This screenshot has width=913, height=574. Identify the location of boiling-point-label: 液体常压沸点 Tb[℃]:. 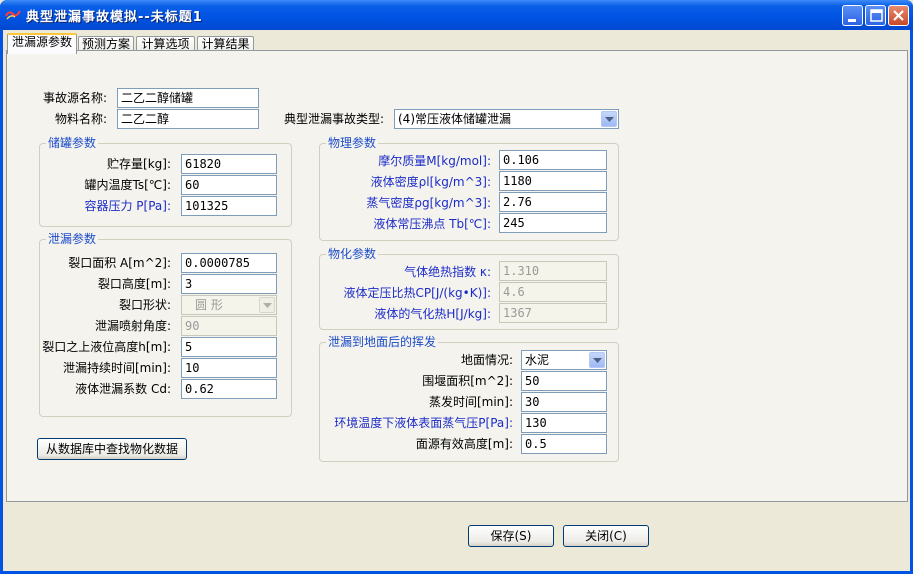
(432, 224).